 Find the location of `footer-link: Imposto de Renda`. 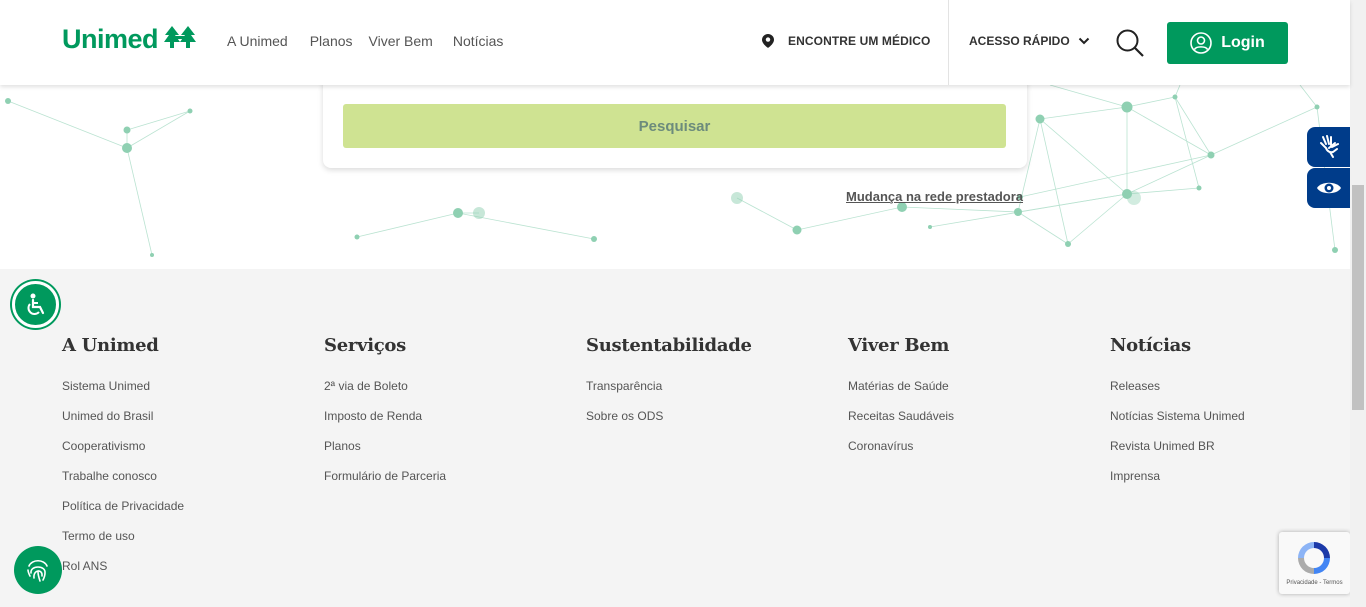

footer-link: Imposto de Renda is located at coordinates (385, 423).